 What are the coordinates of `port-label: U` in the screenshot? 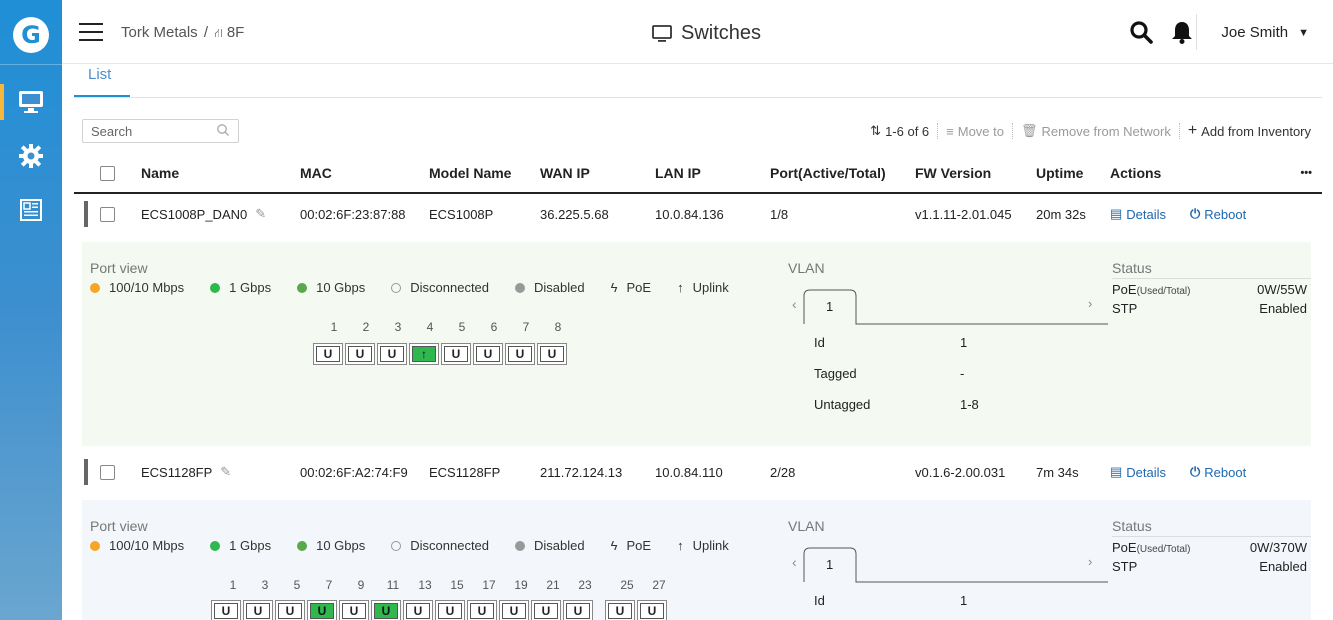 It's located at (578, 611).